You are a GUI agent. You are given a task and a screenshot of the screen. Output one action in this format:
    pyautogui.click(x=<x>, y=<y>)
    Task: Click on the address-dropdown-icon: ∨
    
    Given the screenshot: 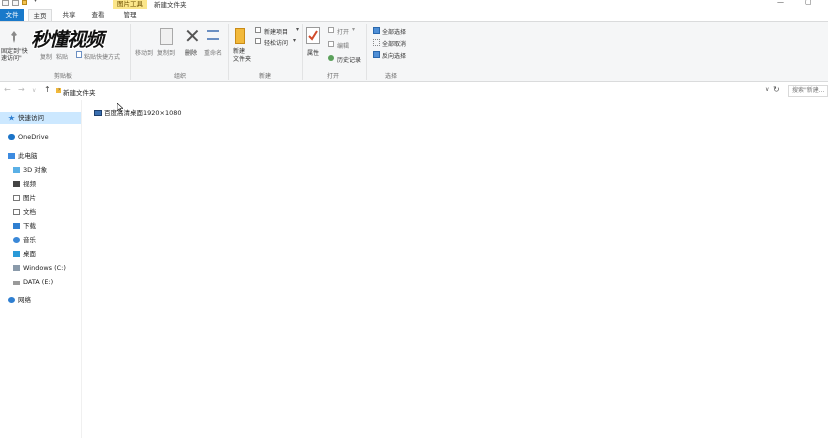 What is the action you would take?
    pyautogui.click(x=767, y=89)
    